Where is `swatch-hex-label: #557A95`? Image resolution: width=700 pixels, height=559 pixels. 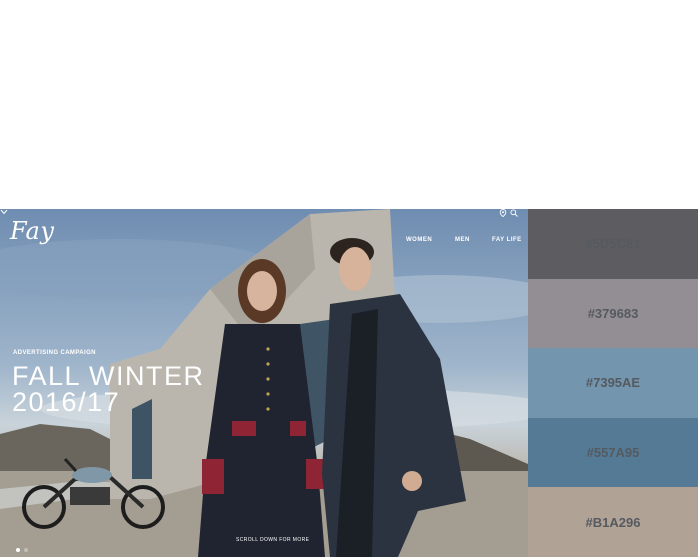
swatch-hex-label: #557A95 is located at coordinates (613, 453).